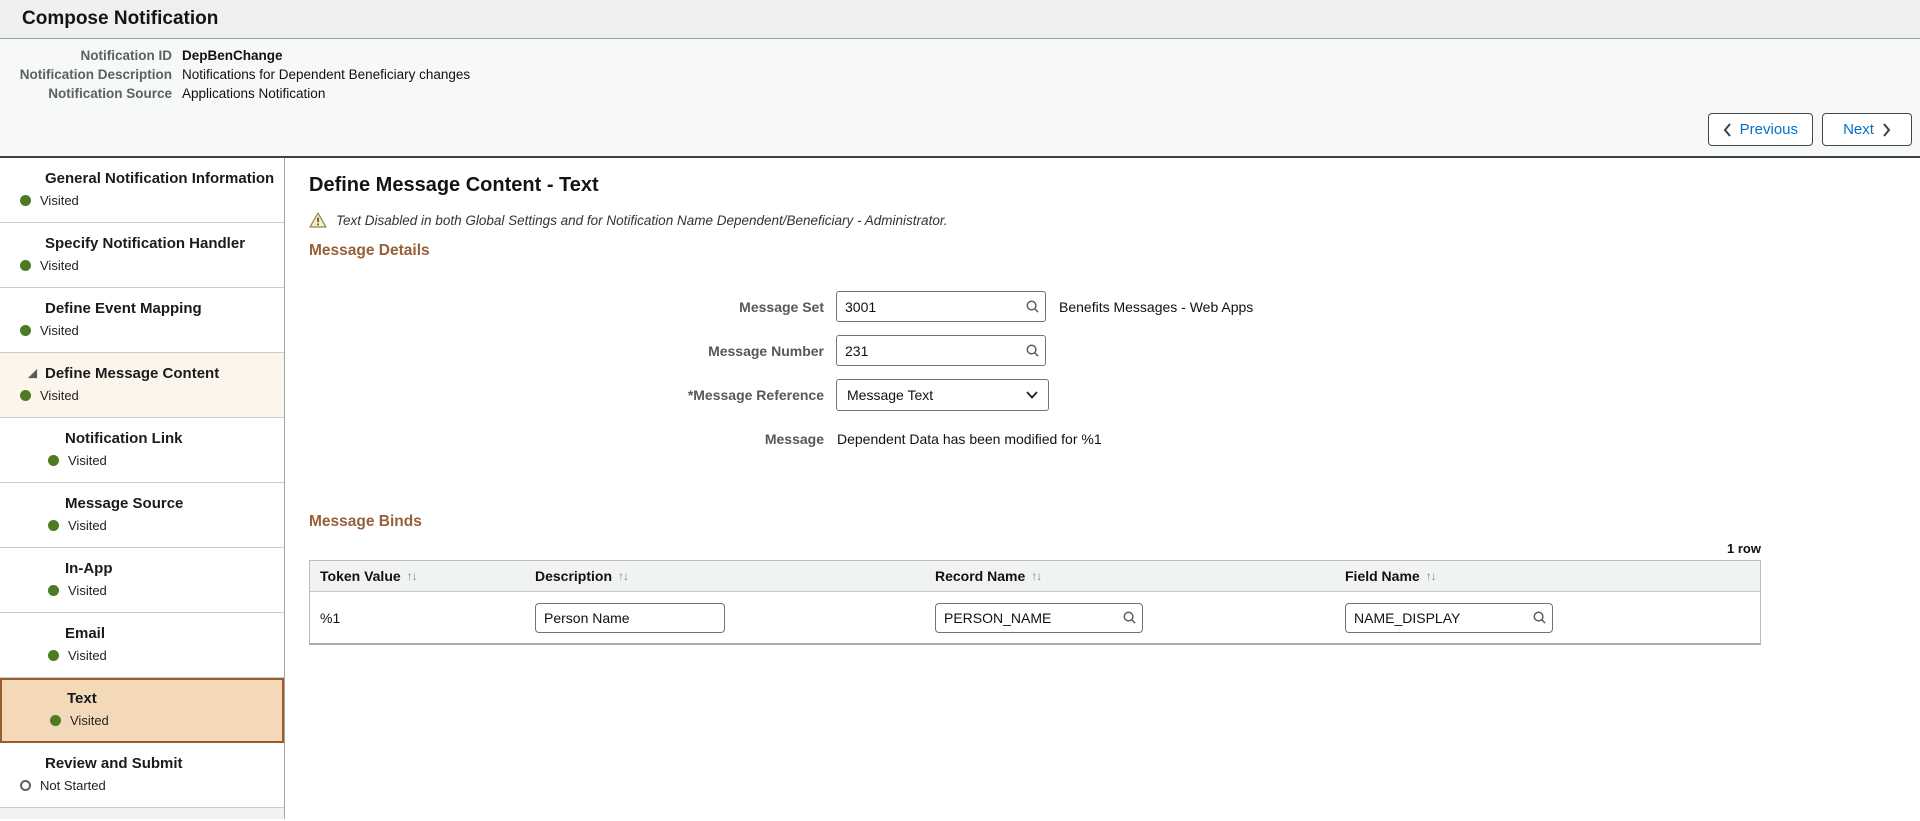 Image resolution: width=1920 pixels, height=821 pixels. I want to click on message-set-input, so click(941, 306).